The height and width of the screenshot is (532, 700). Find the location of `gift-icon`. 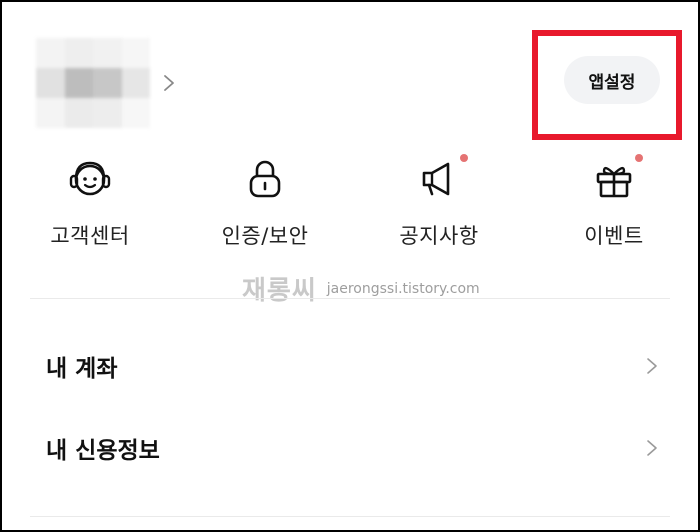

gift-icon is located at coordinates (614, 182).